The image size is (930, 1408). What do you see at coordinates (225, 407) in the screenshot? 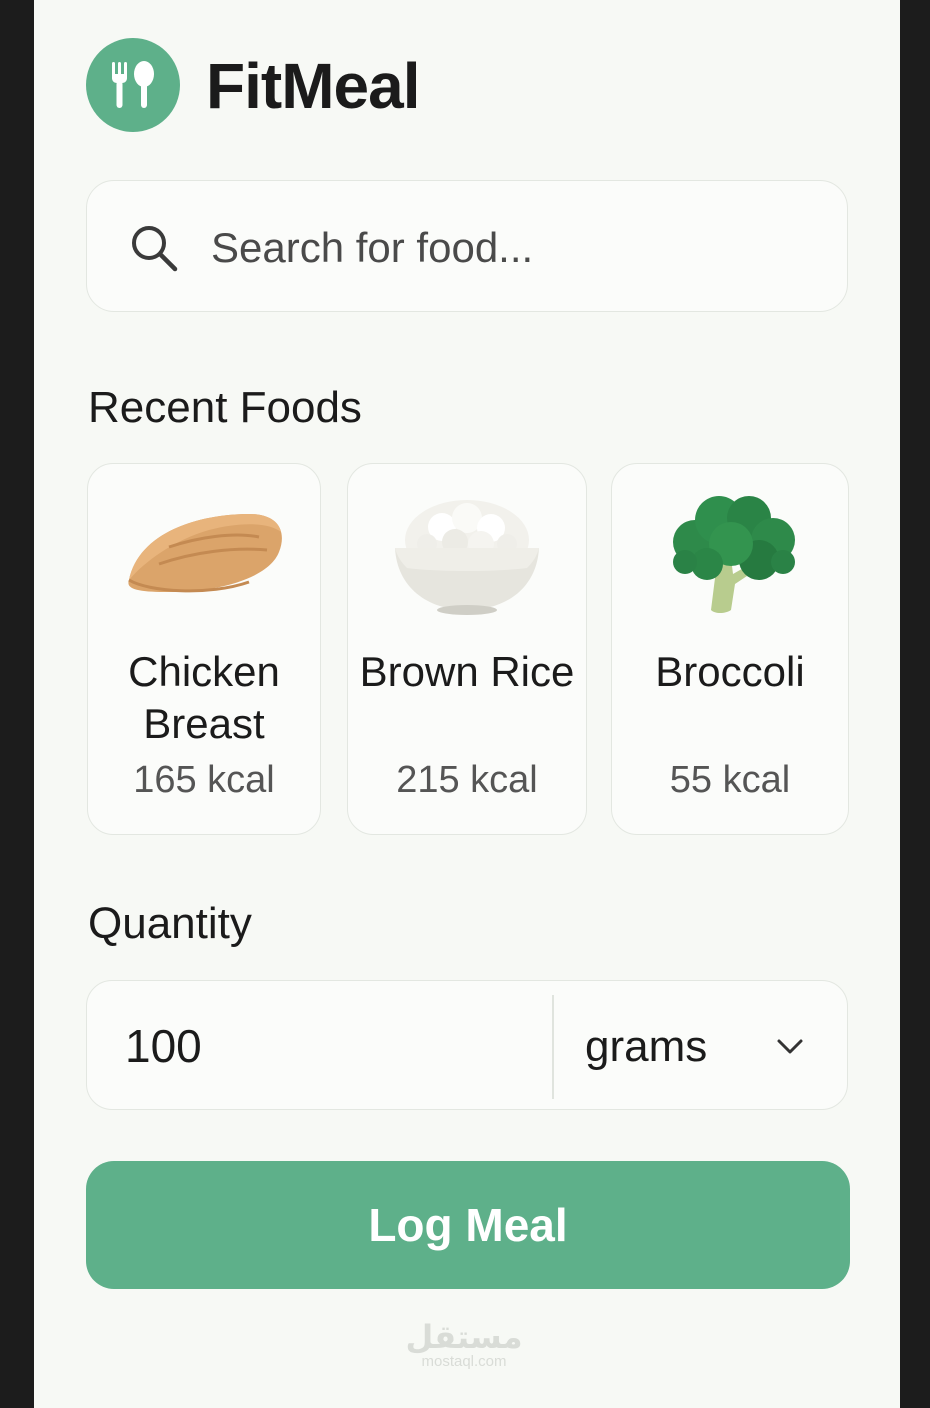
I see `recent-foods-heading: Recent Foods` at bounding box center [225, 407].